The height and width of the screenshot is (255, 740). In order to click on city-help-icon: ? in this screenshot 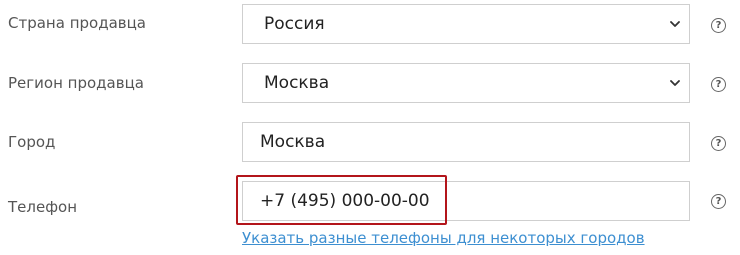, I will do `click(718, 143)`.